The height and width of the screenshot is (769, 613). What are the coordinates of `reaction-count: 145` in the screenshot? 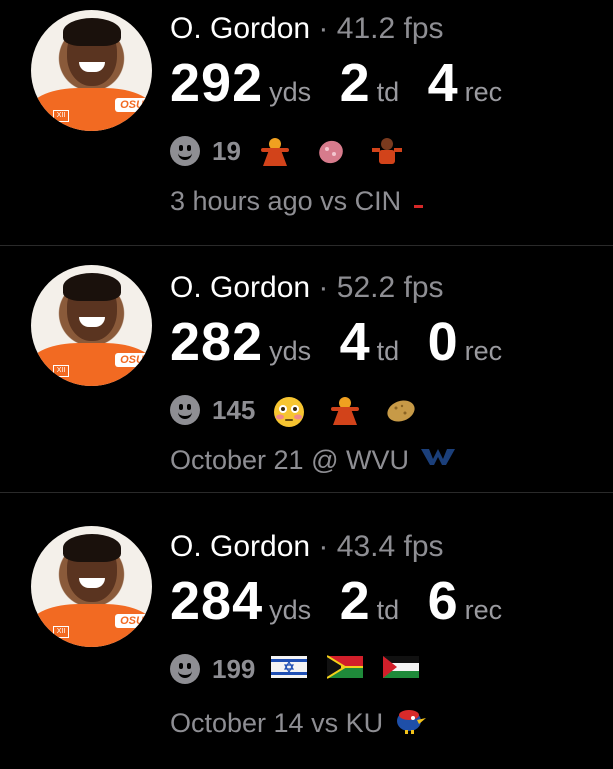 It's located at (234, 409).